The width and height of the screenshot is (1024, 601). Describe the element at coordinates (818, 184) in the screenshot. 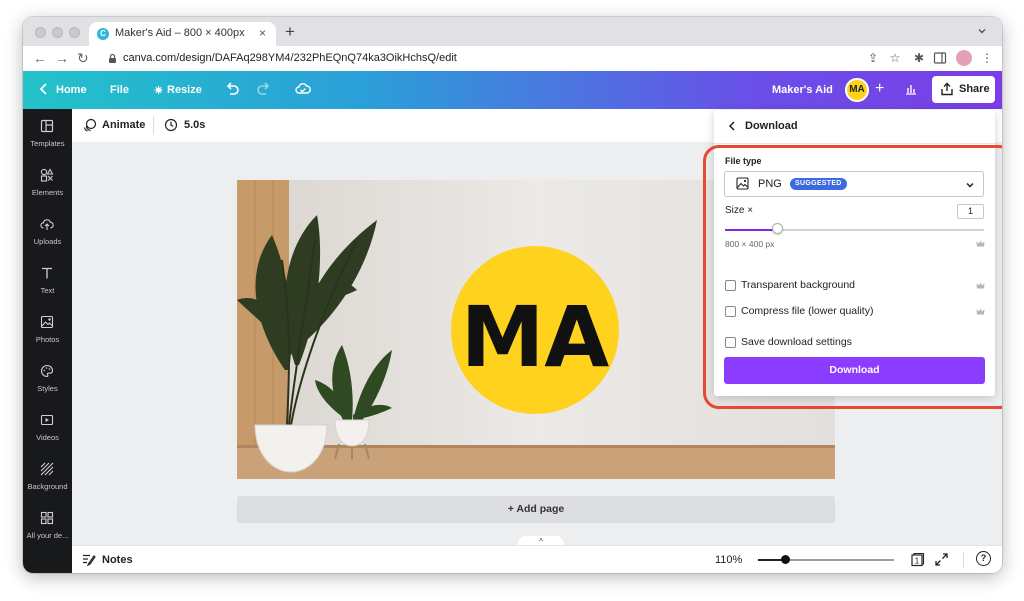

I see `suggested-badge: SUGGESTED` at that location.